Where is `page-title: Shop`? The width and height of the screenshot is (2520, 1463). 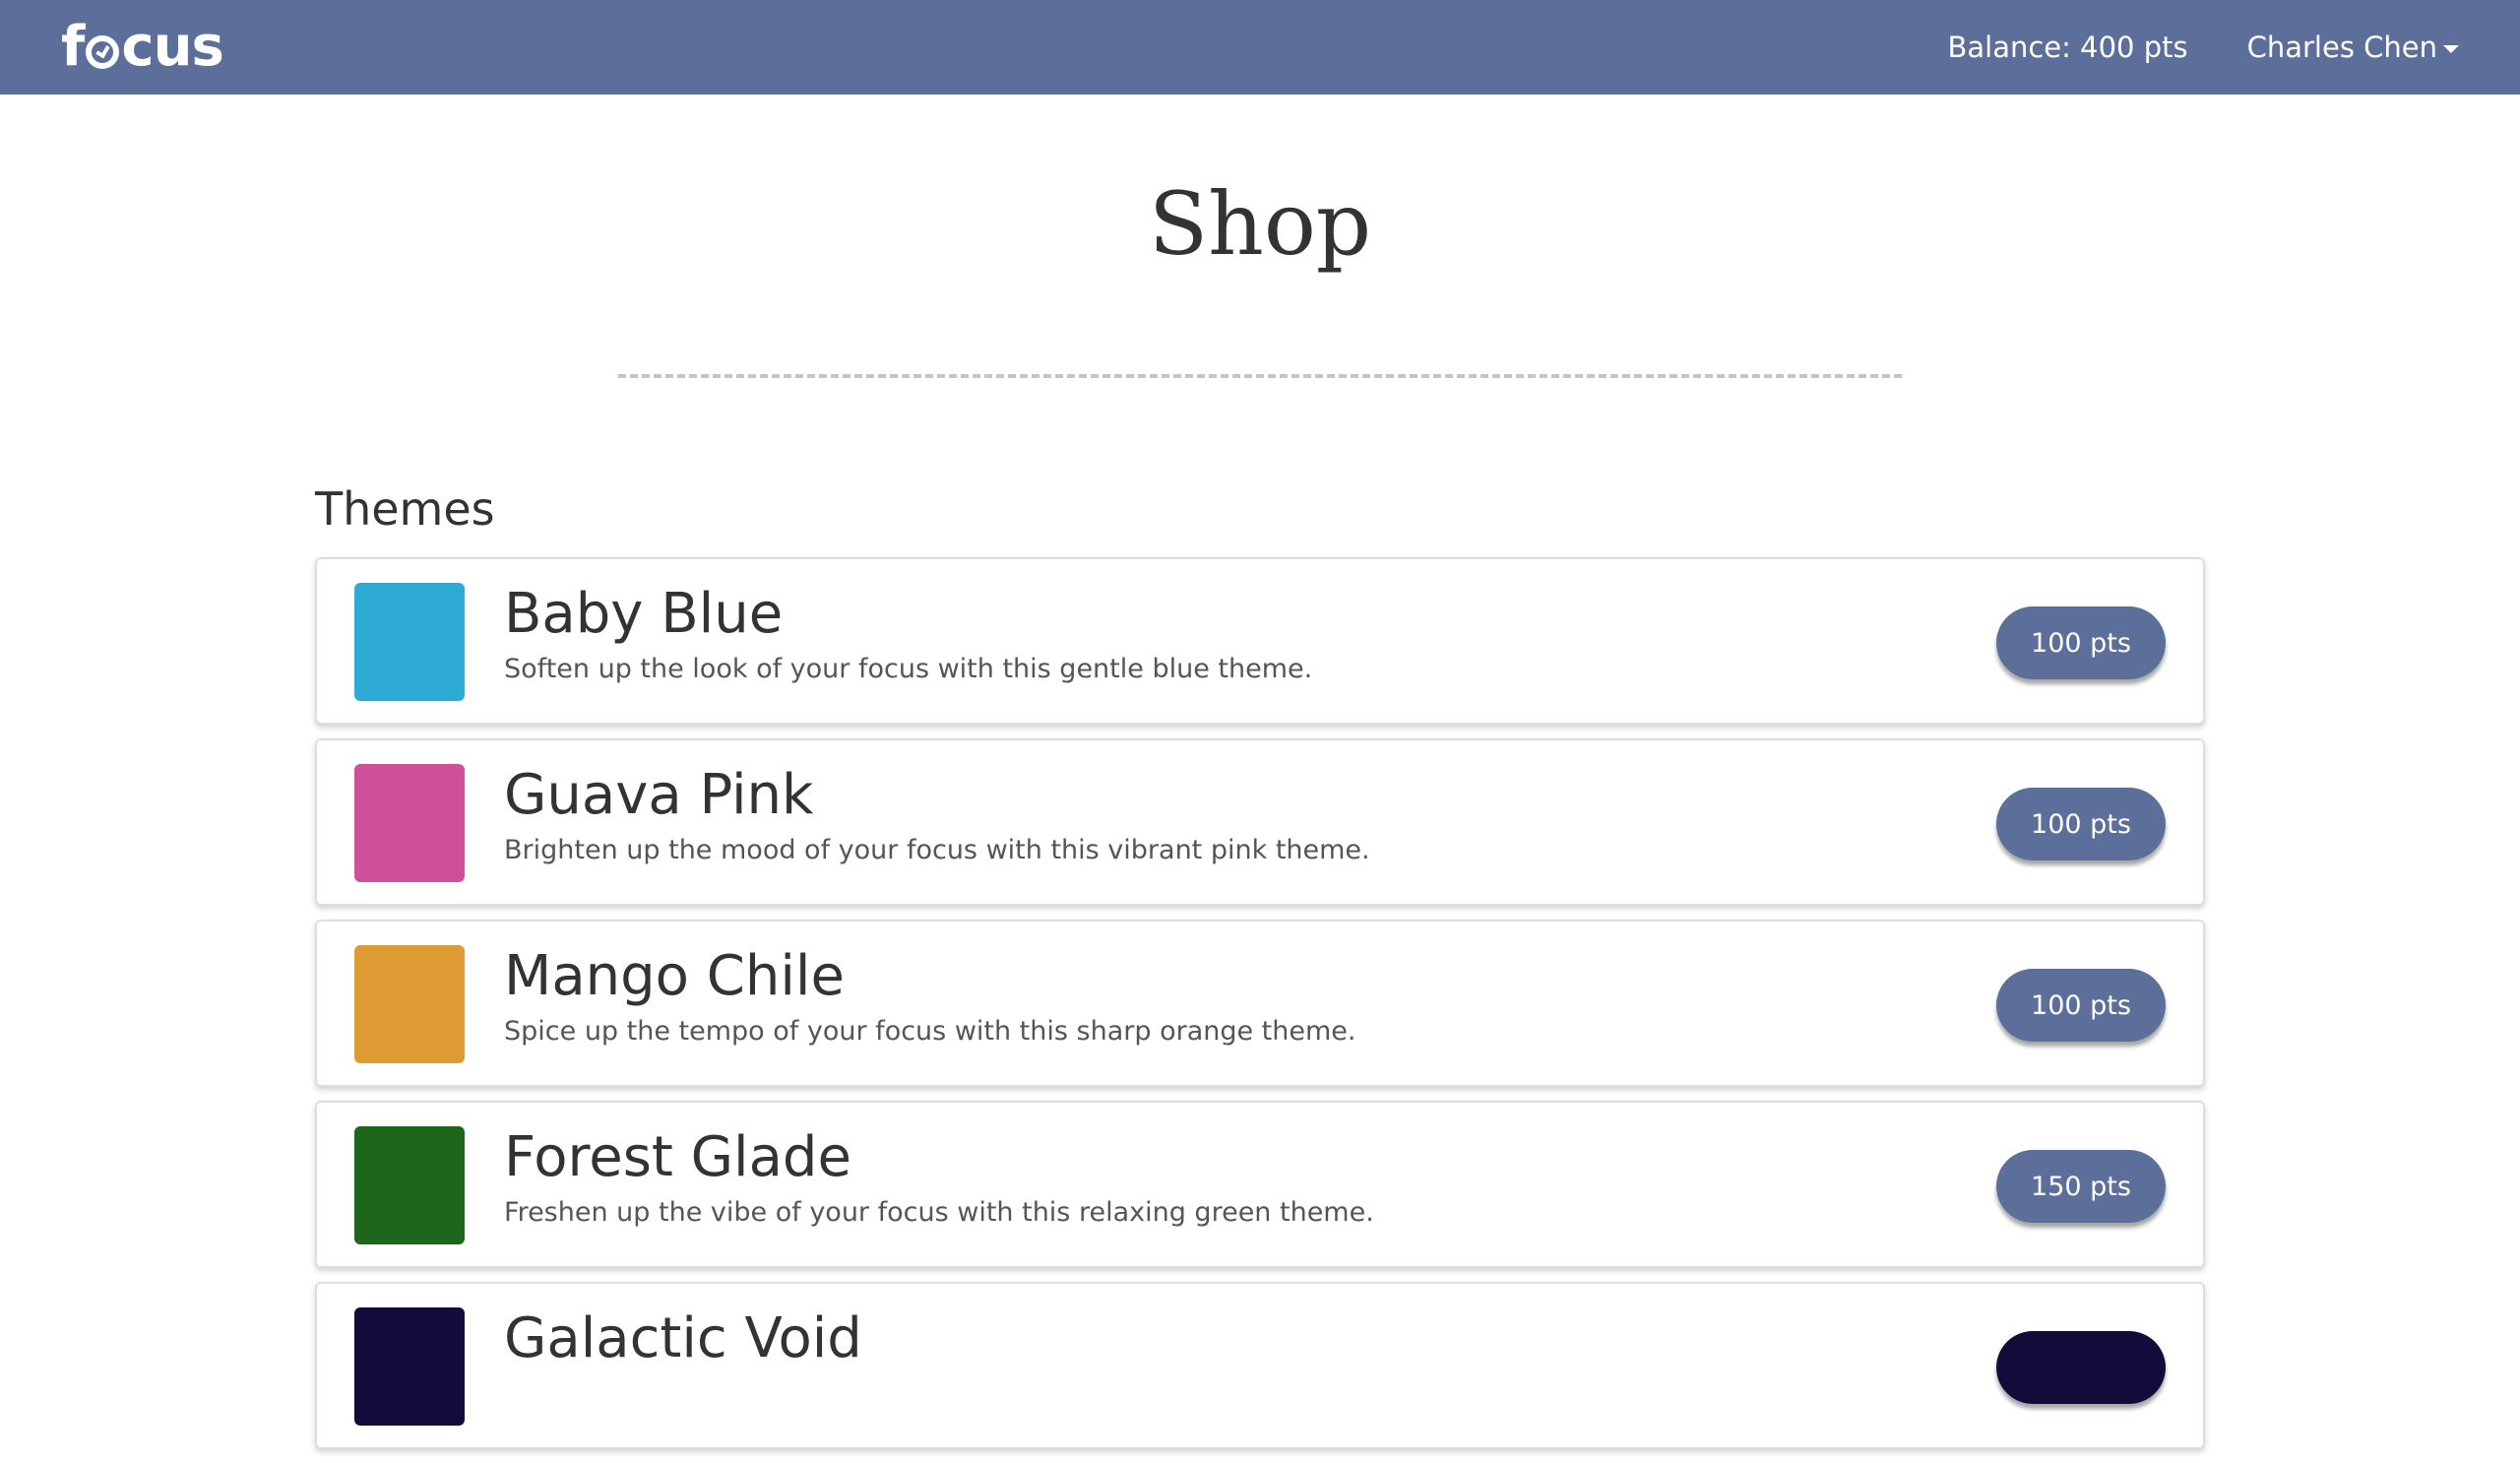 page-title: Shop is located at coordinates (1260, 224).